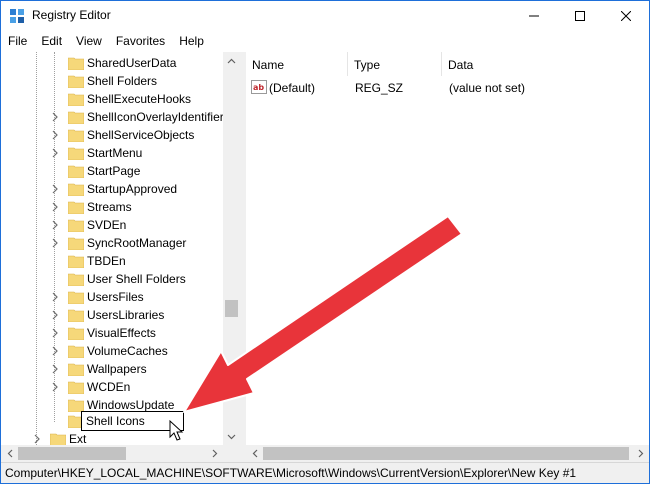 This screenshot has width=650, height=484. I want to click on maximize-icon, so click(580, 16).